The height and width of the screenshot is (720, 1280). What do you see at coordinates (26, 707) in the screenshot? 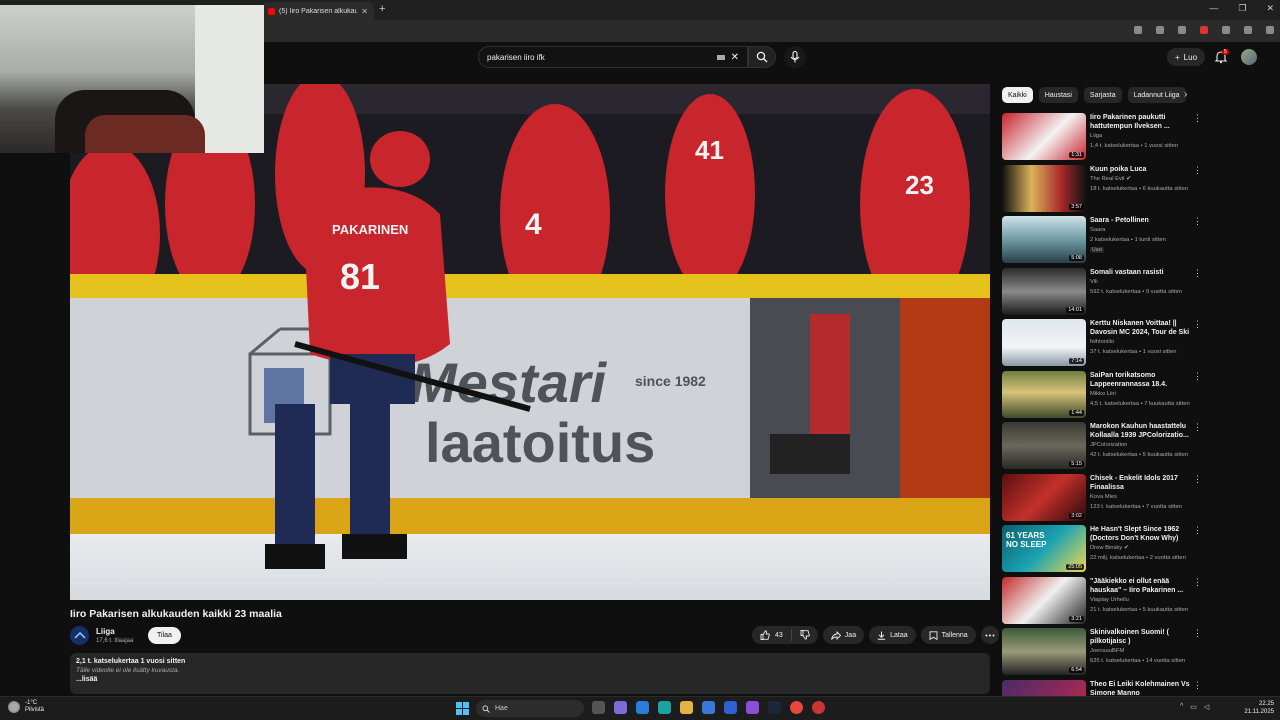
I see `weather-widget: -1°C Pilvistä` at bounding box center [26, 707].